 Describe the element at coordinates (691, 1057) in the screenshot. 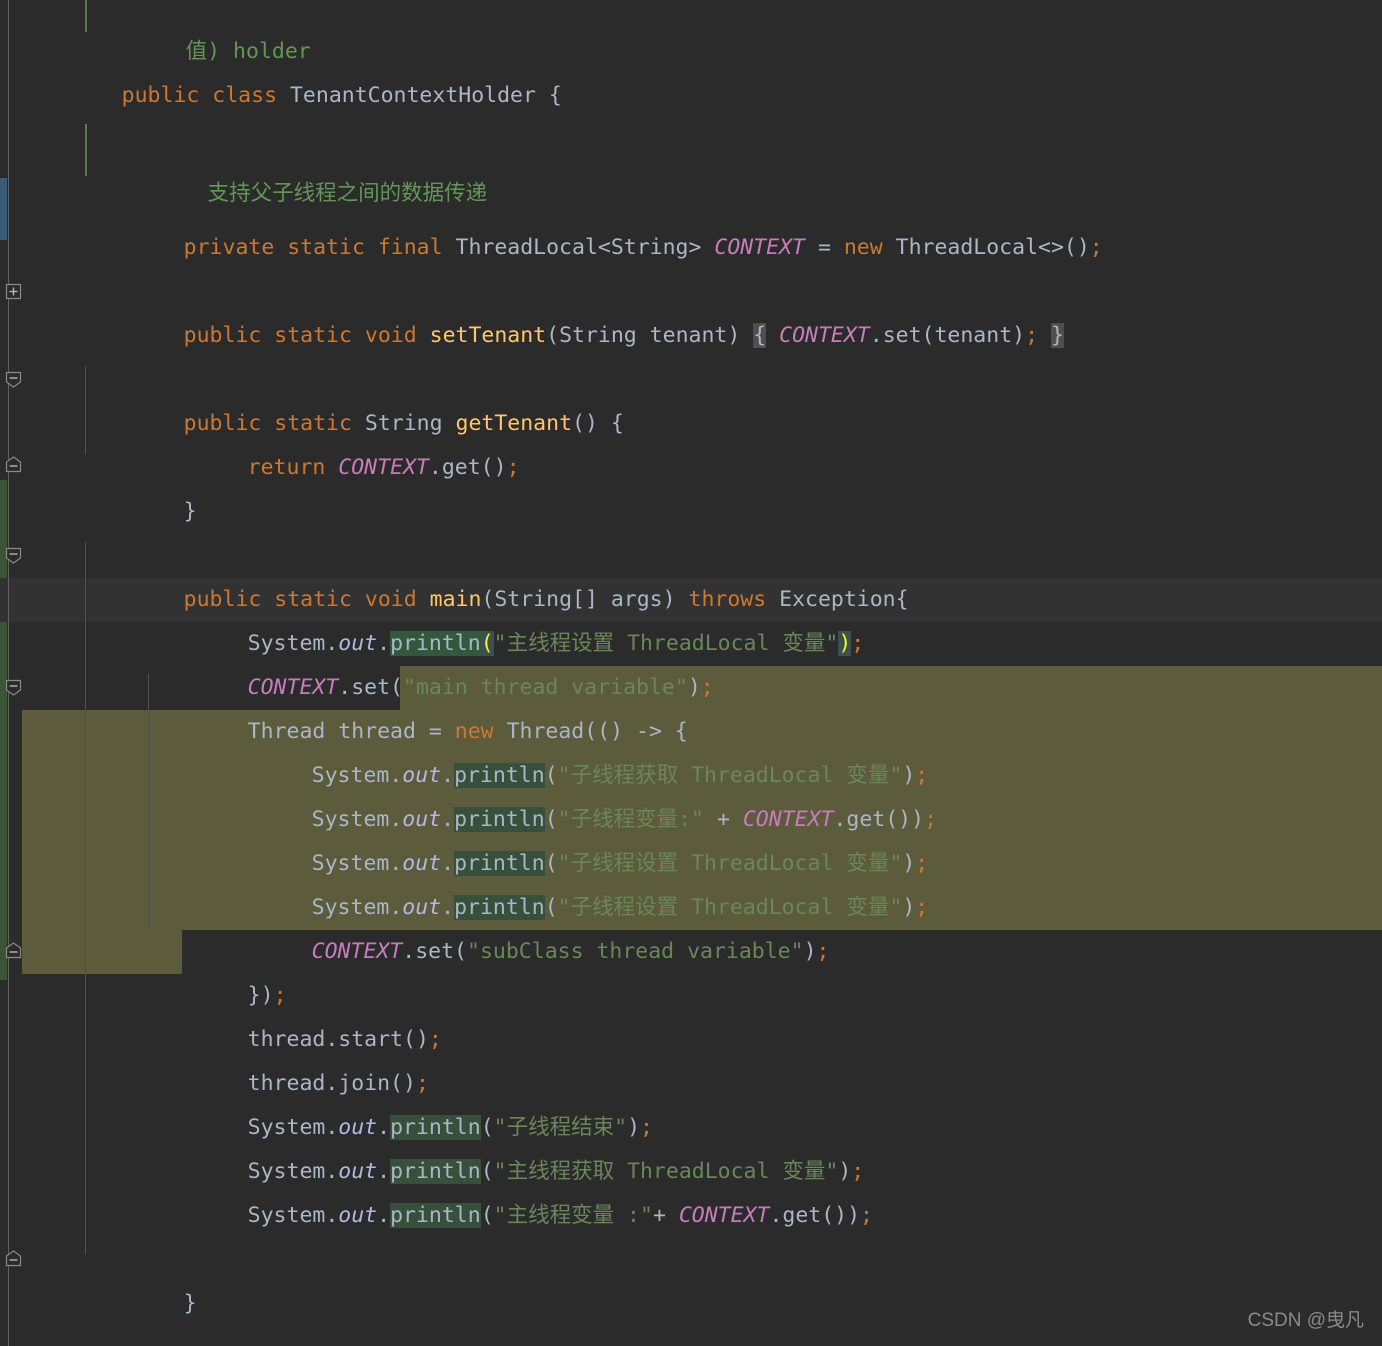

I see `code-line: thread.join();` at that location.